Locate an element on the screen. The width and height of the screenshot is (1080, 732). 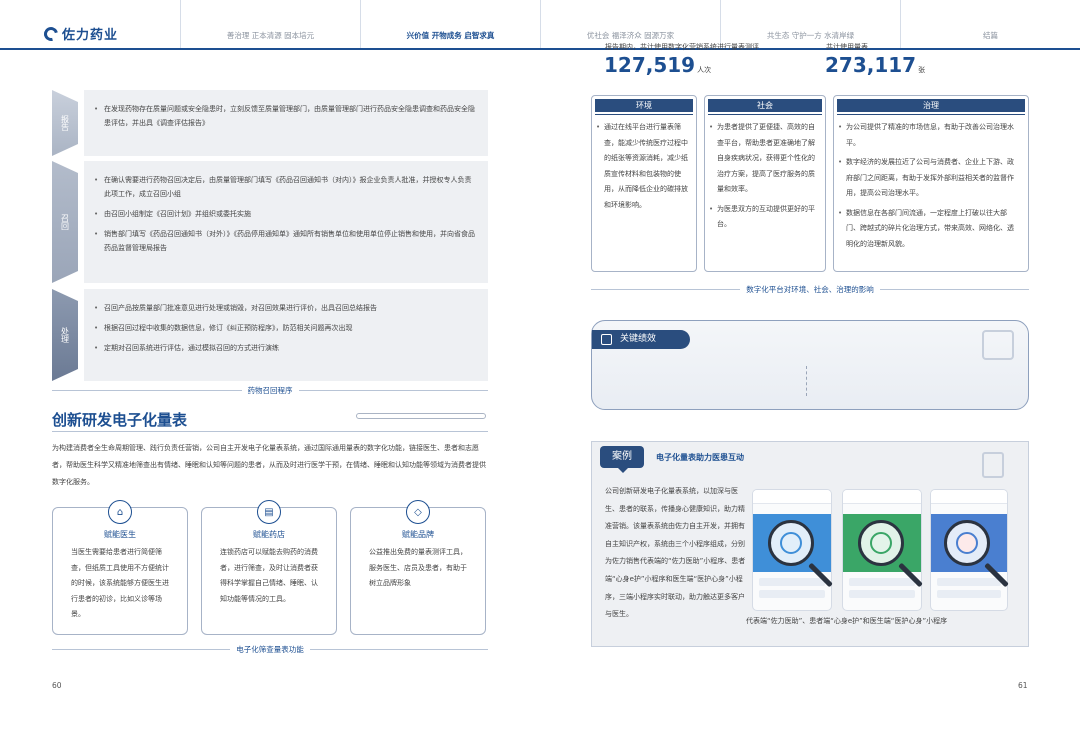
report-icon is located at coordinates (606, 339).